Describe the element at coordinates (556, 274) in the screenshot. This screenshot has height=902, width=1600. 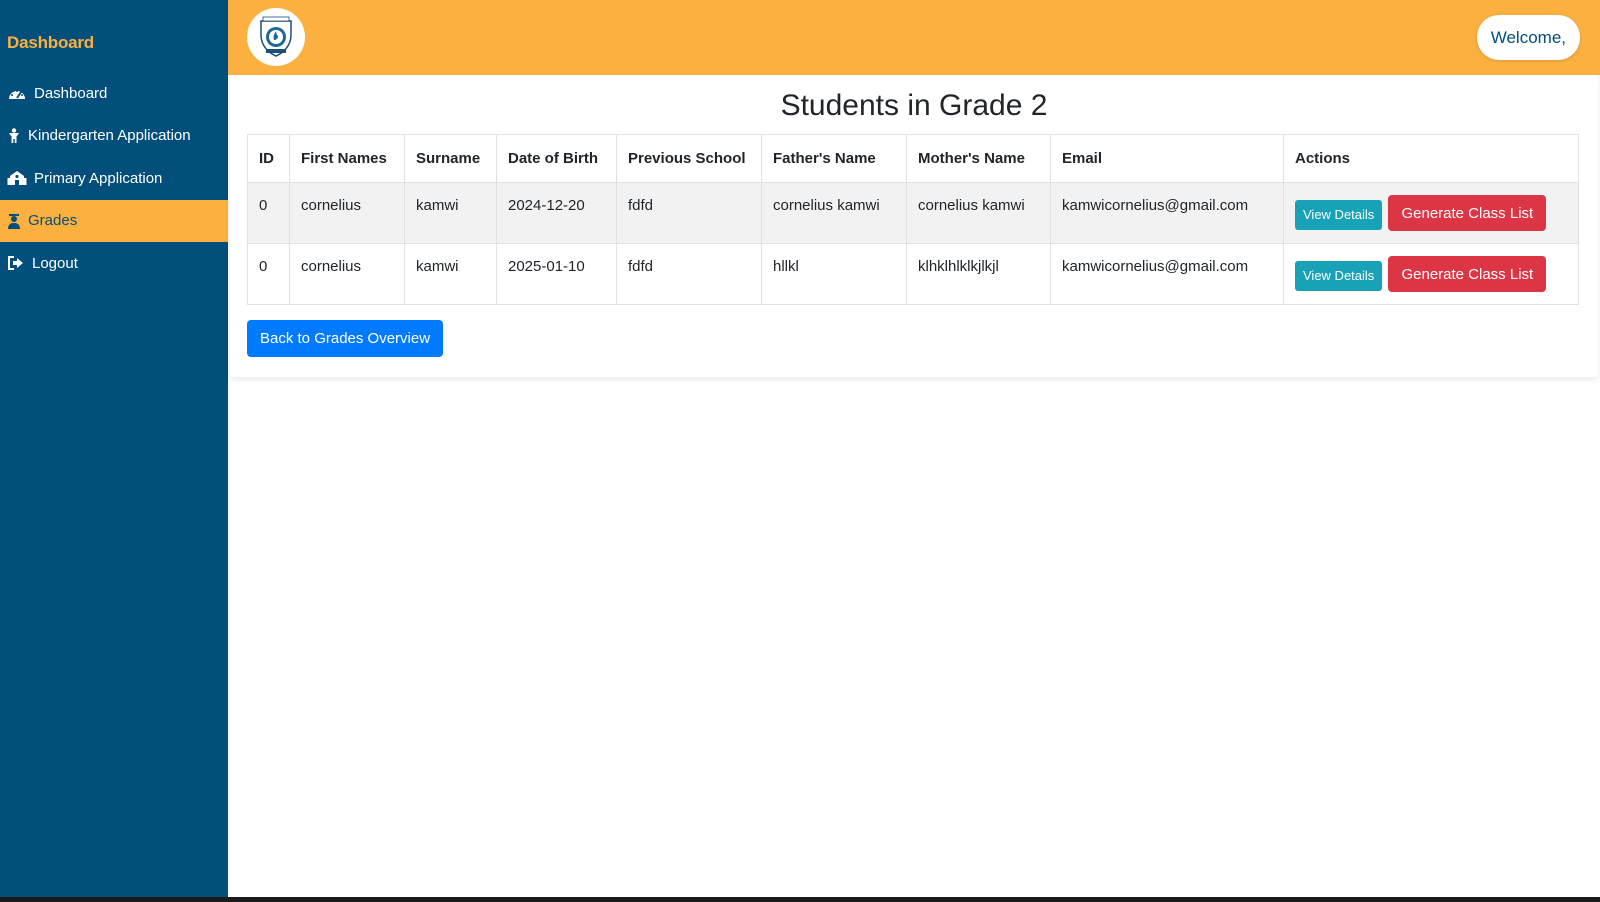
I see `cell-dob: 2025-01-10` at that location.